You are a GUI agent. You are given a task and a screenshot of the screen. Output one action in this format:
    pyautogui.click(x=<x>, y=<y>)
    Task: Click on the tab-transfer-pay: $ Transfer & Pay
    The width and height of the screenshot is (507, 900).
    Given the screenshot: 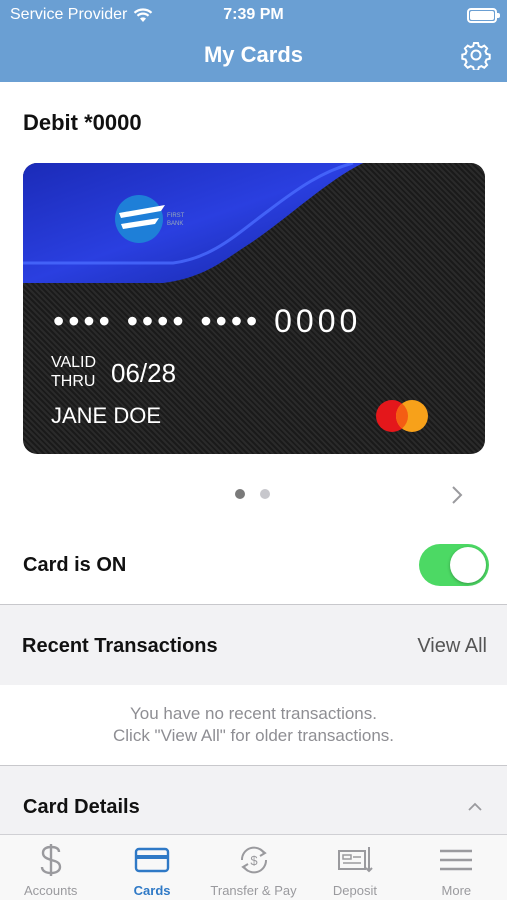 What is the action you would take?
    pyautogui.click(x=253, y=867)
    